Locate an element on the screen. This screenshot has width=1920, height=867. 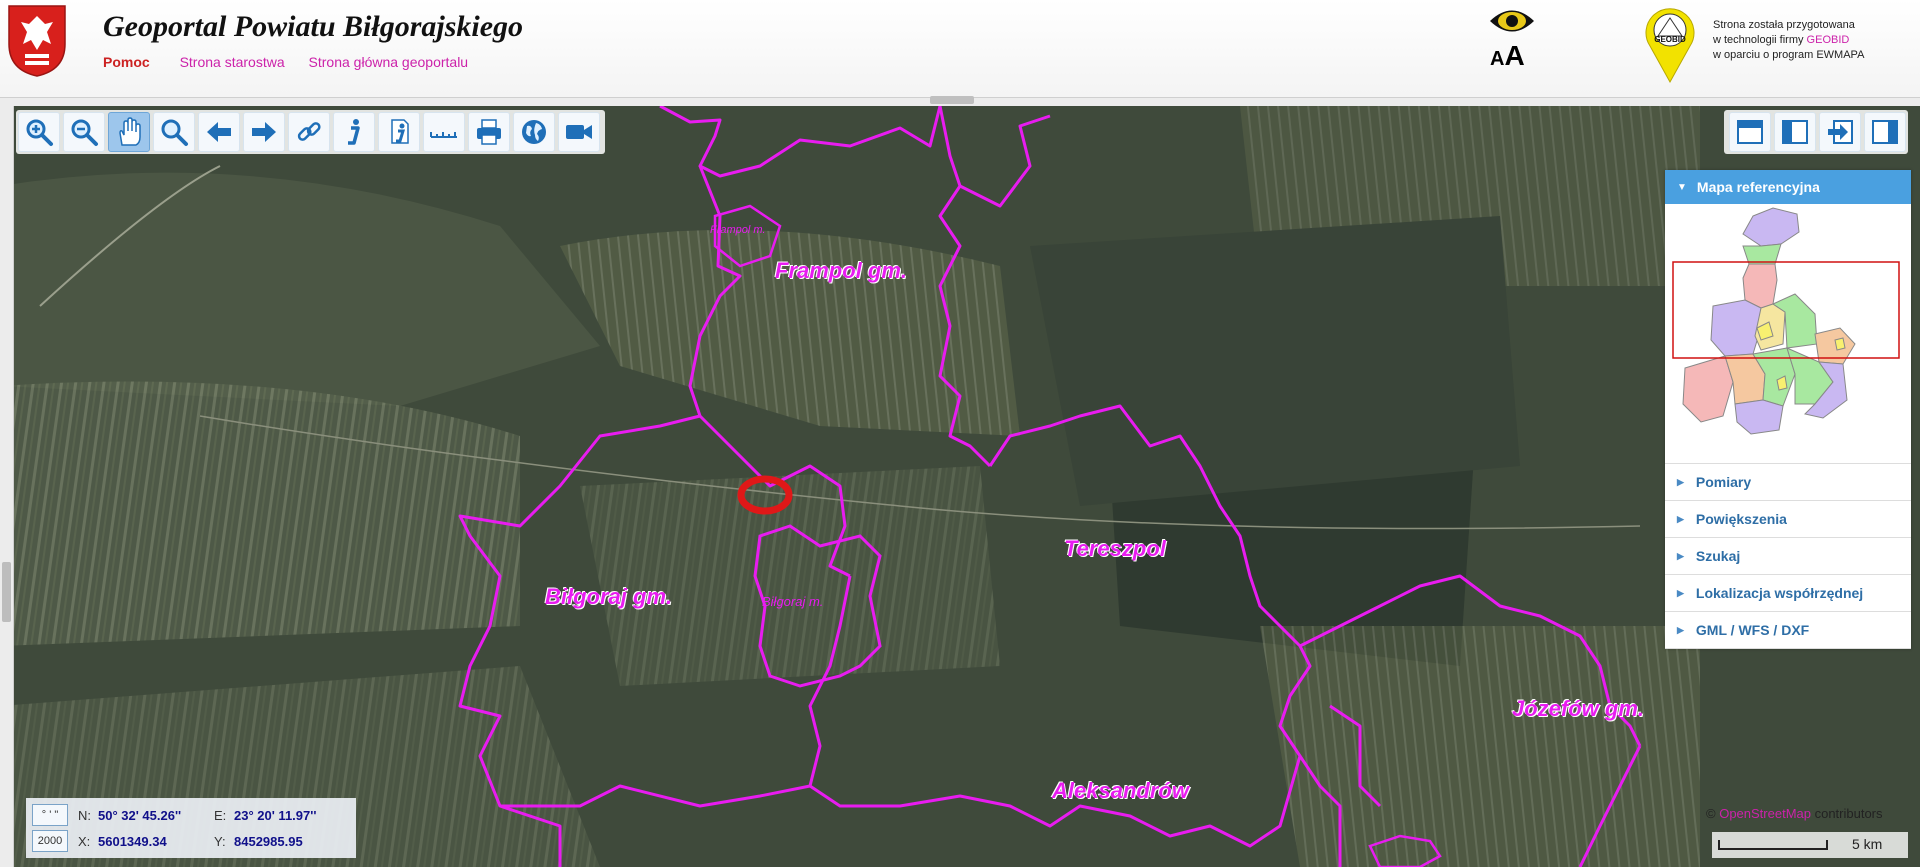
e-label: E: is located at coordinates (220, 815).